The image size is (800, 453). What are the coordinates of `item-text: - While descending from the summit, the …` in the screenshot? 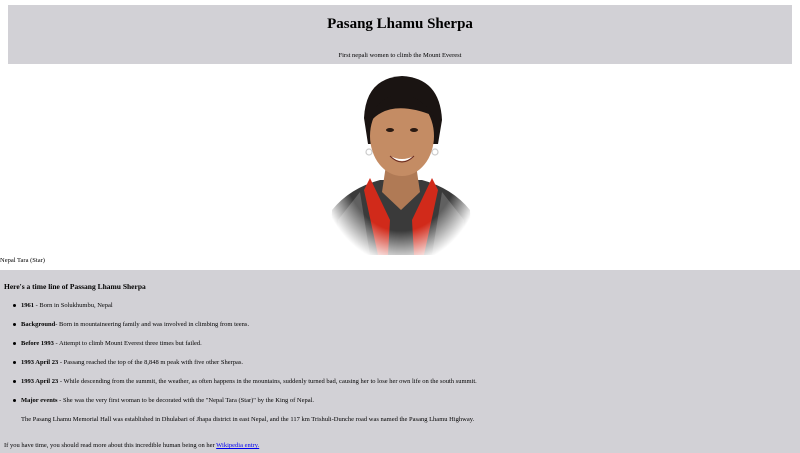 It's located at (267, 381).